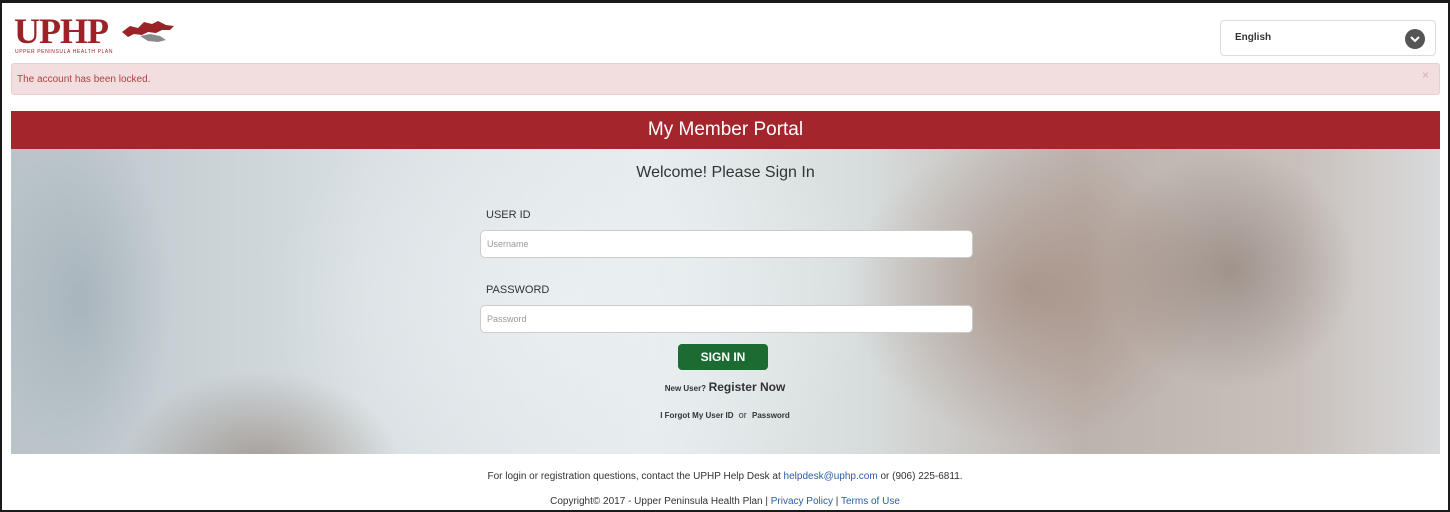 The height and width of the screenshot is (512, 1450). What do you see at coordinates (1415, 39) in the screenshot?
I see `chevron-down-icon` at bounding box center [1415, 39].